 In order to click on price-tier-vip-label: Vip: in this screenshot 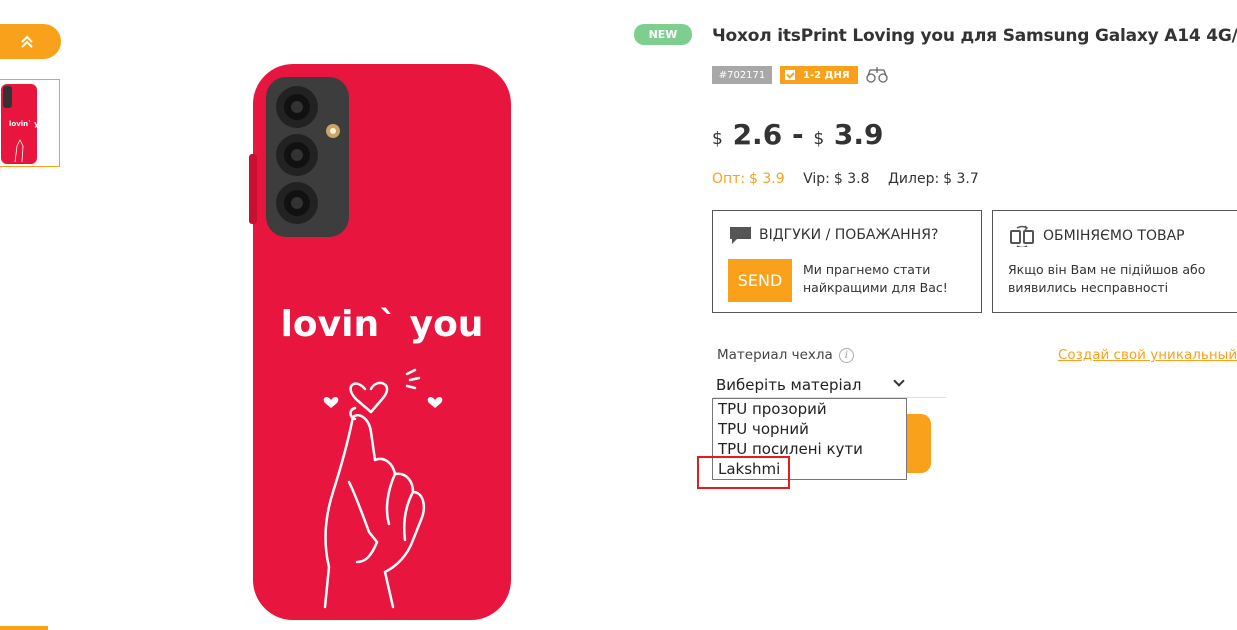, I will do `click(816, 179)`.